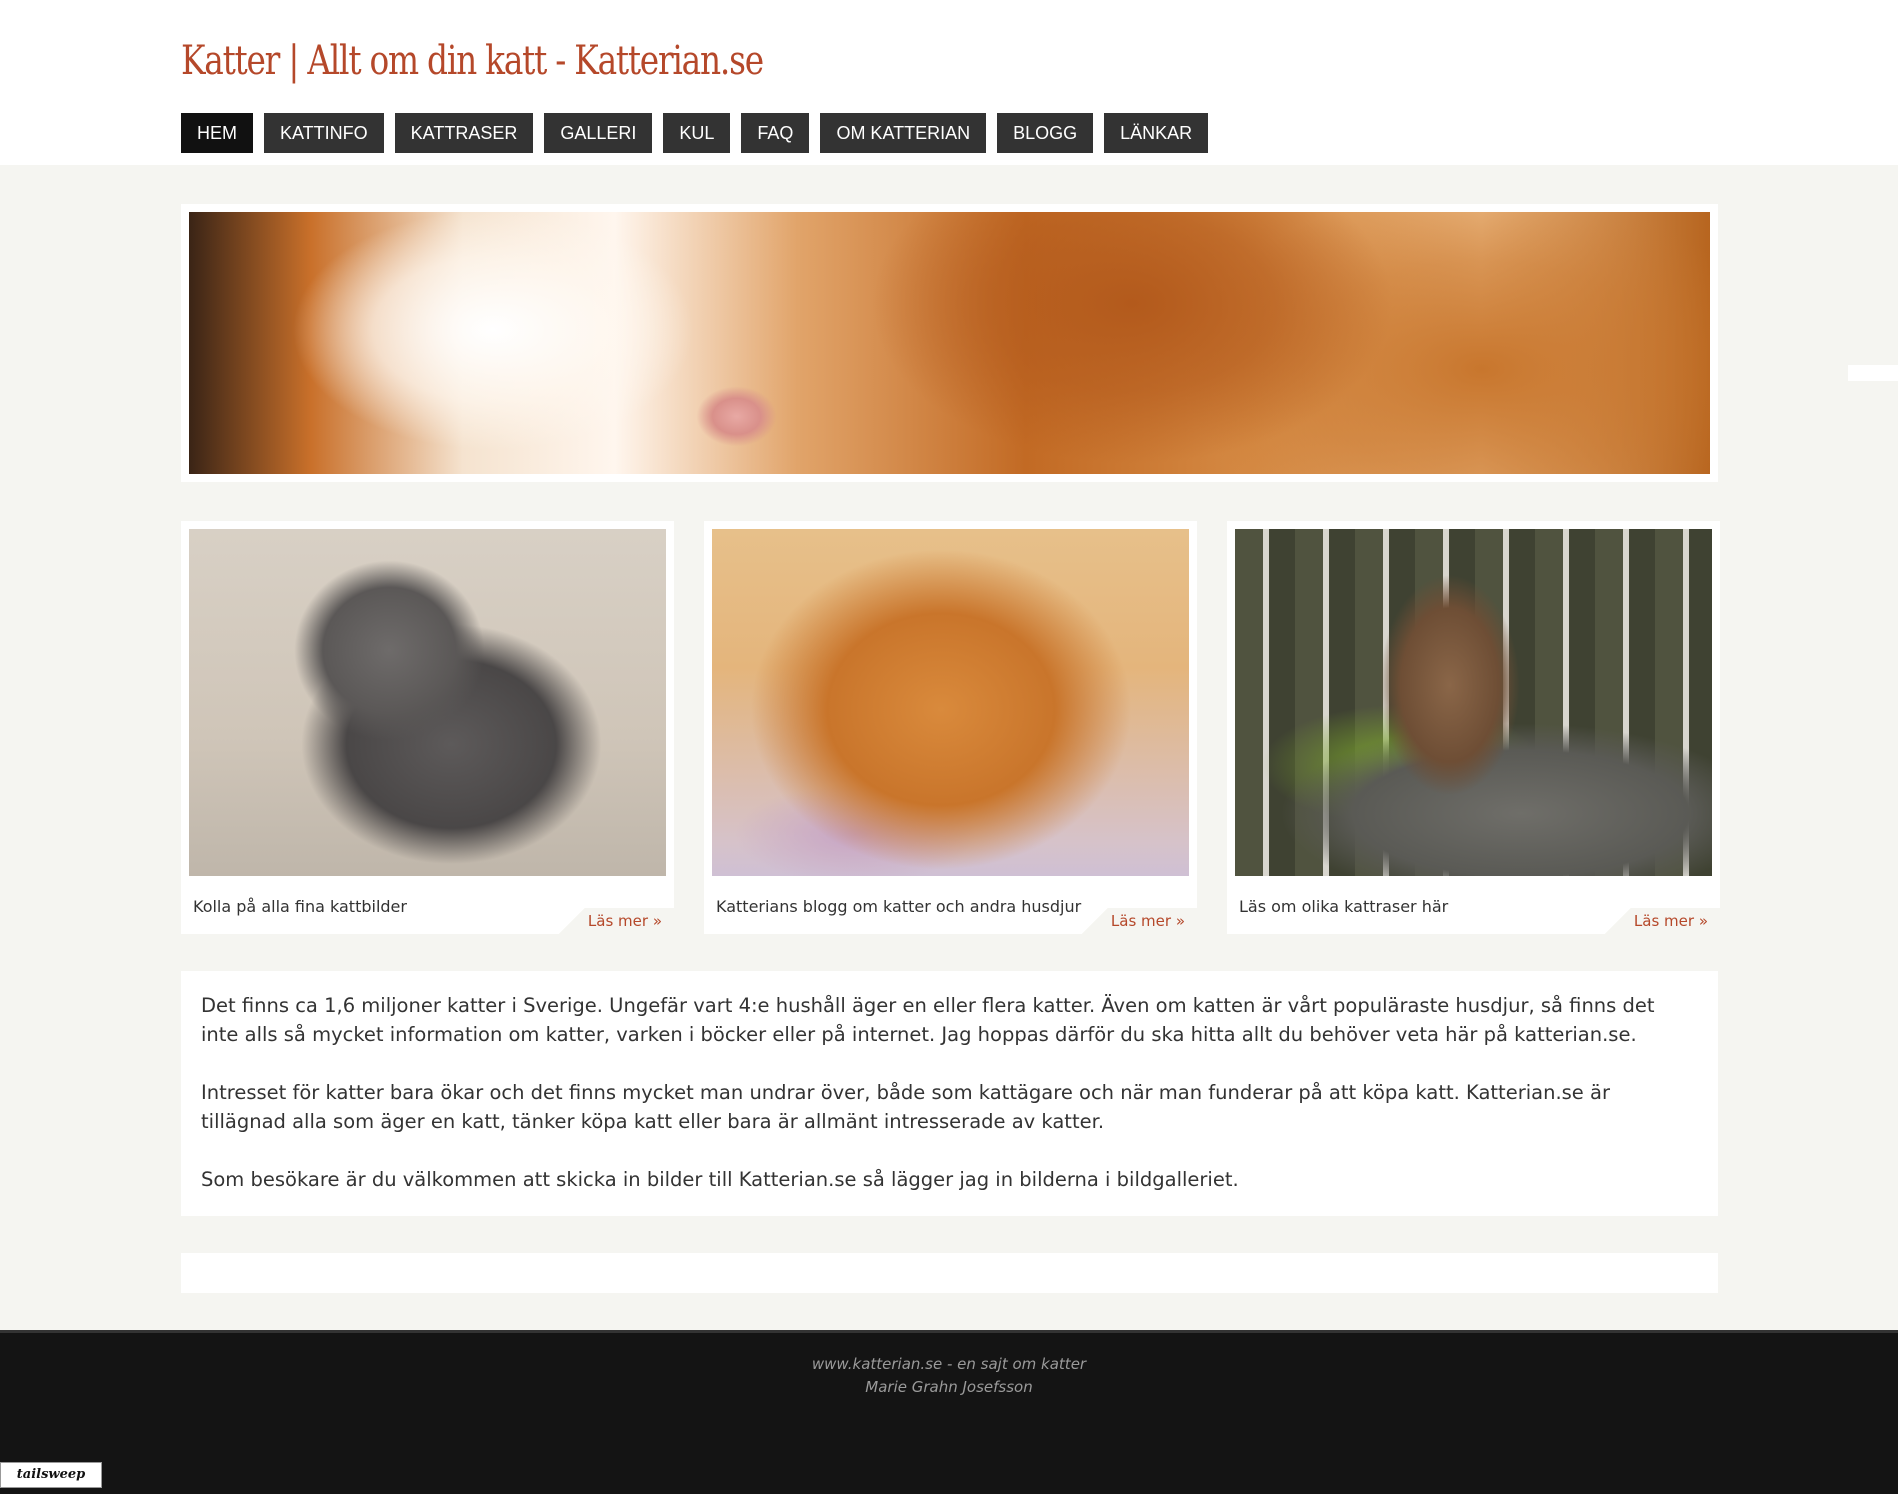 The width and height of the screenshot is (1898, 1494). What do you see at coordinates (775, 133) in the screenshot?
I see `nav-item-faq: FAQ` at bounding box center [775, 133].